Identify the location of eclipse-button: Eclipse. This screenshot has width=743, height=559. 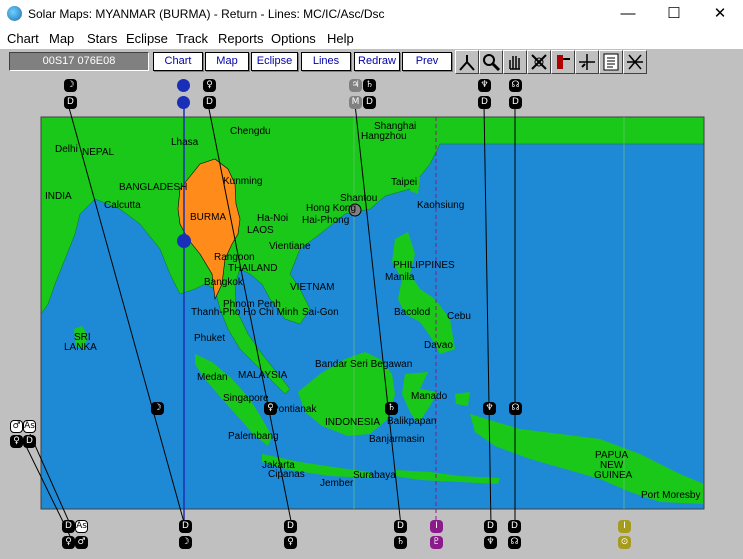
(274, 61).